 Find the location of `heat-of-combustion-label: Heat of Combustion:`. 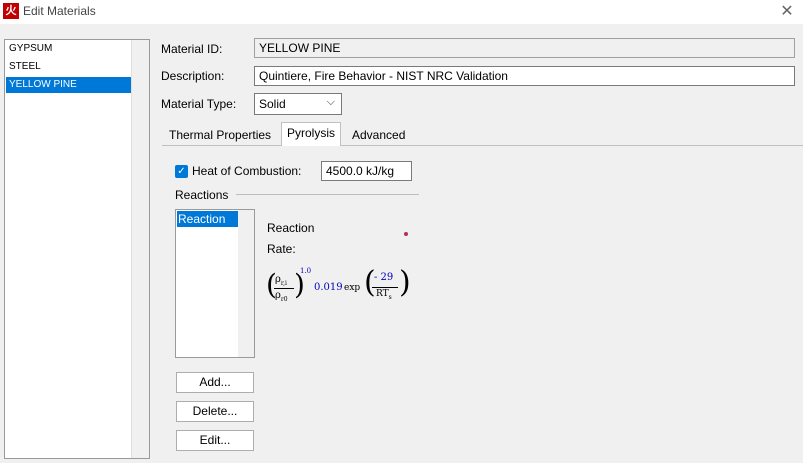

heat-of-combustion-label: Heat of Combustion: is located at coordinates (247, 171).